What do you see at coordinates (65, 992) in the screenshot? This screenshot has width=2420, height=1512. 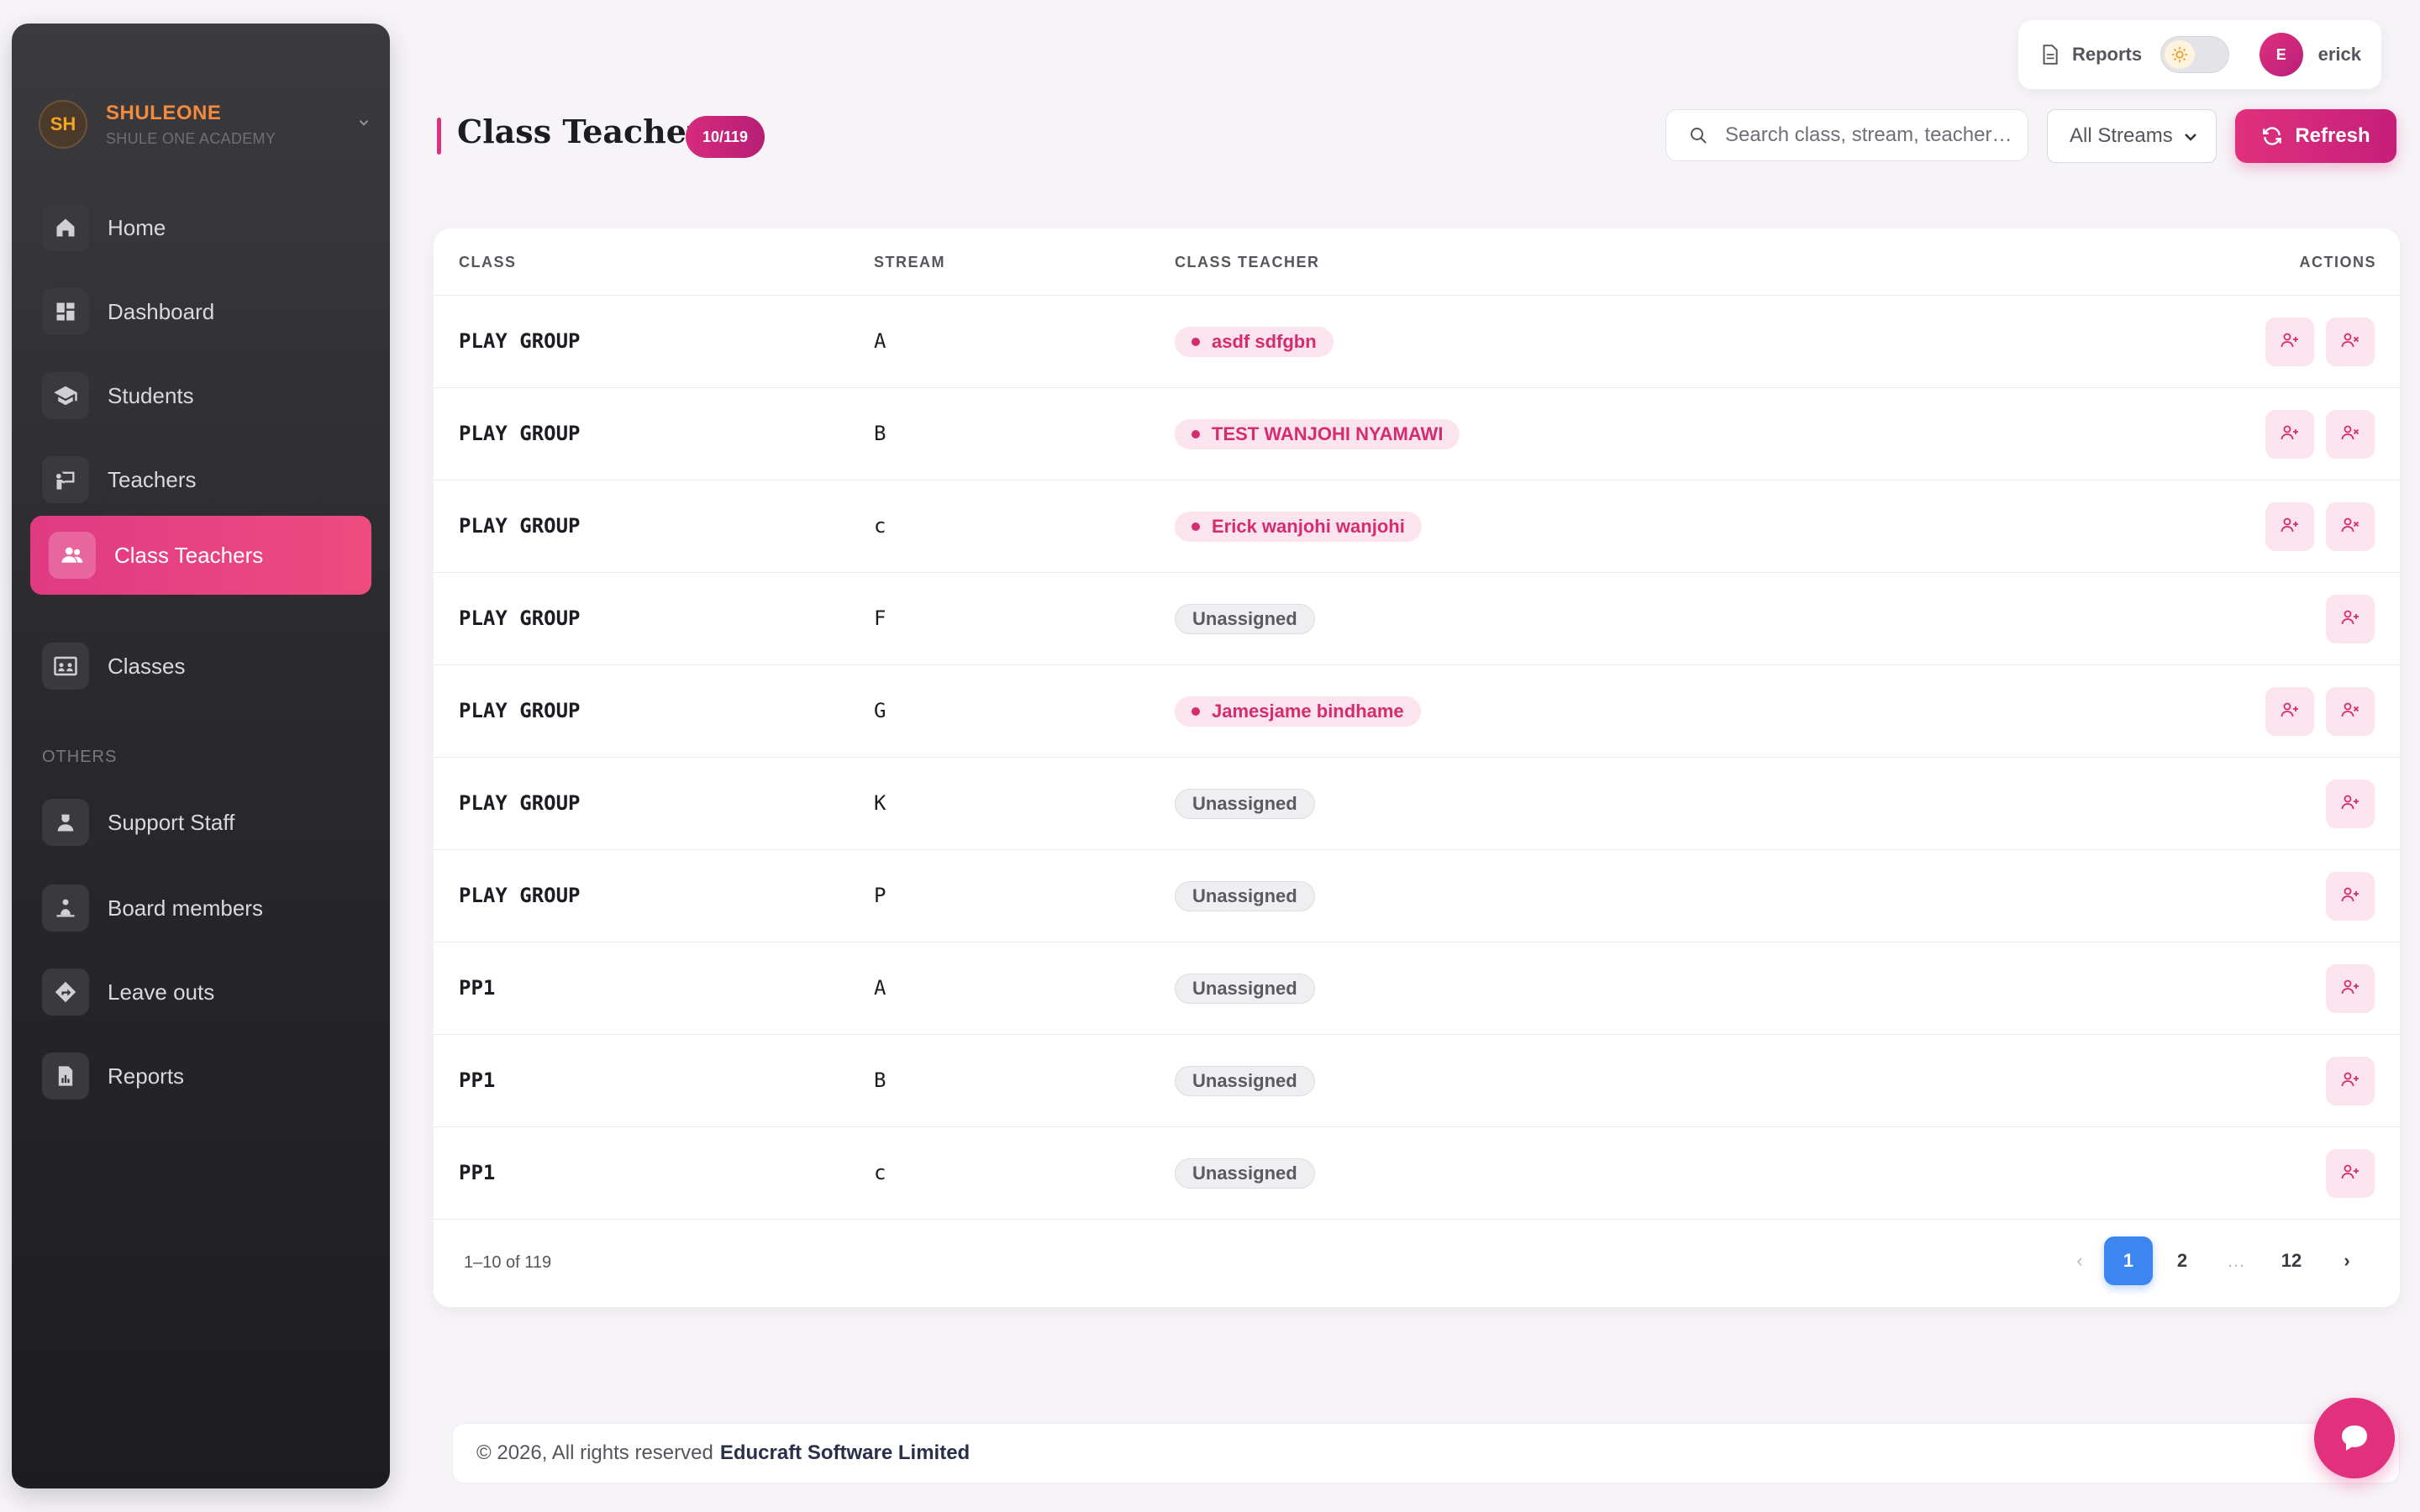 I see `directions-icon` at bounding box center [65, 992].